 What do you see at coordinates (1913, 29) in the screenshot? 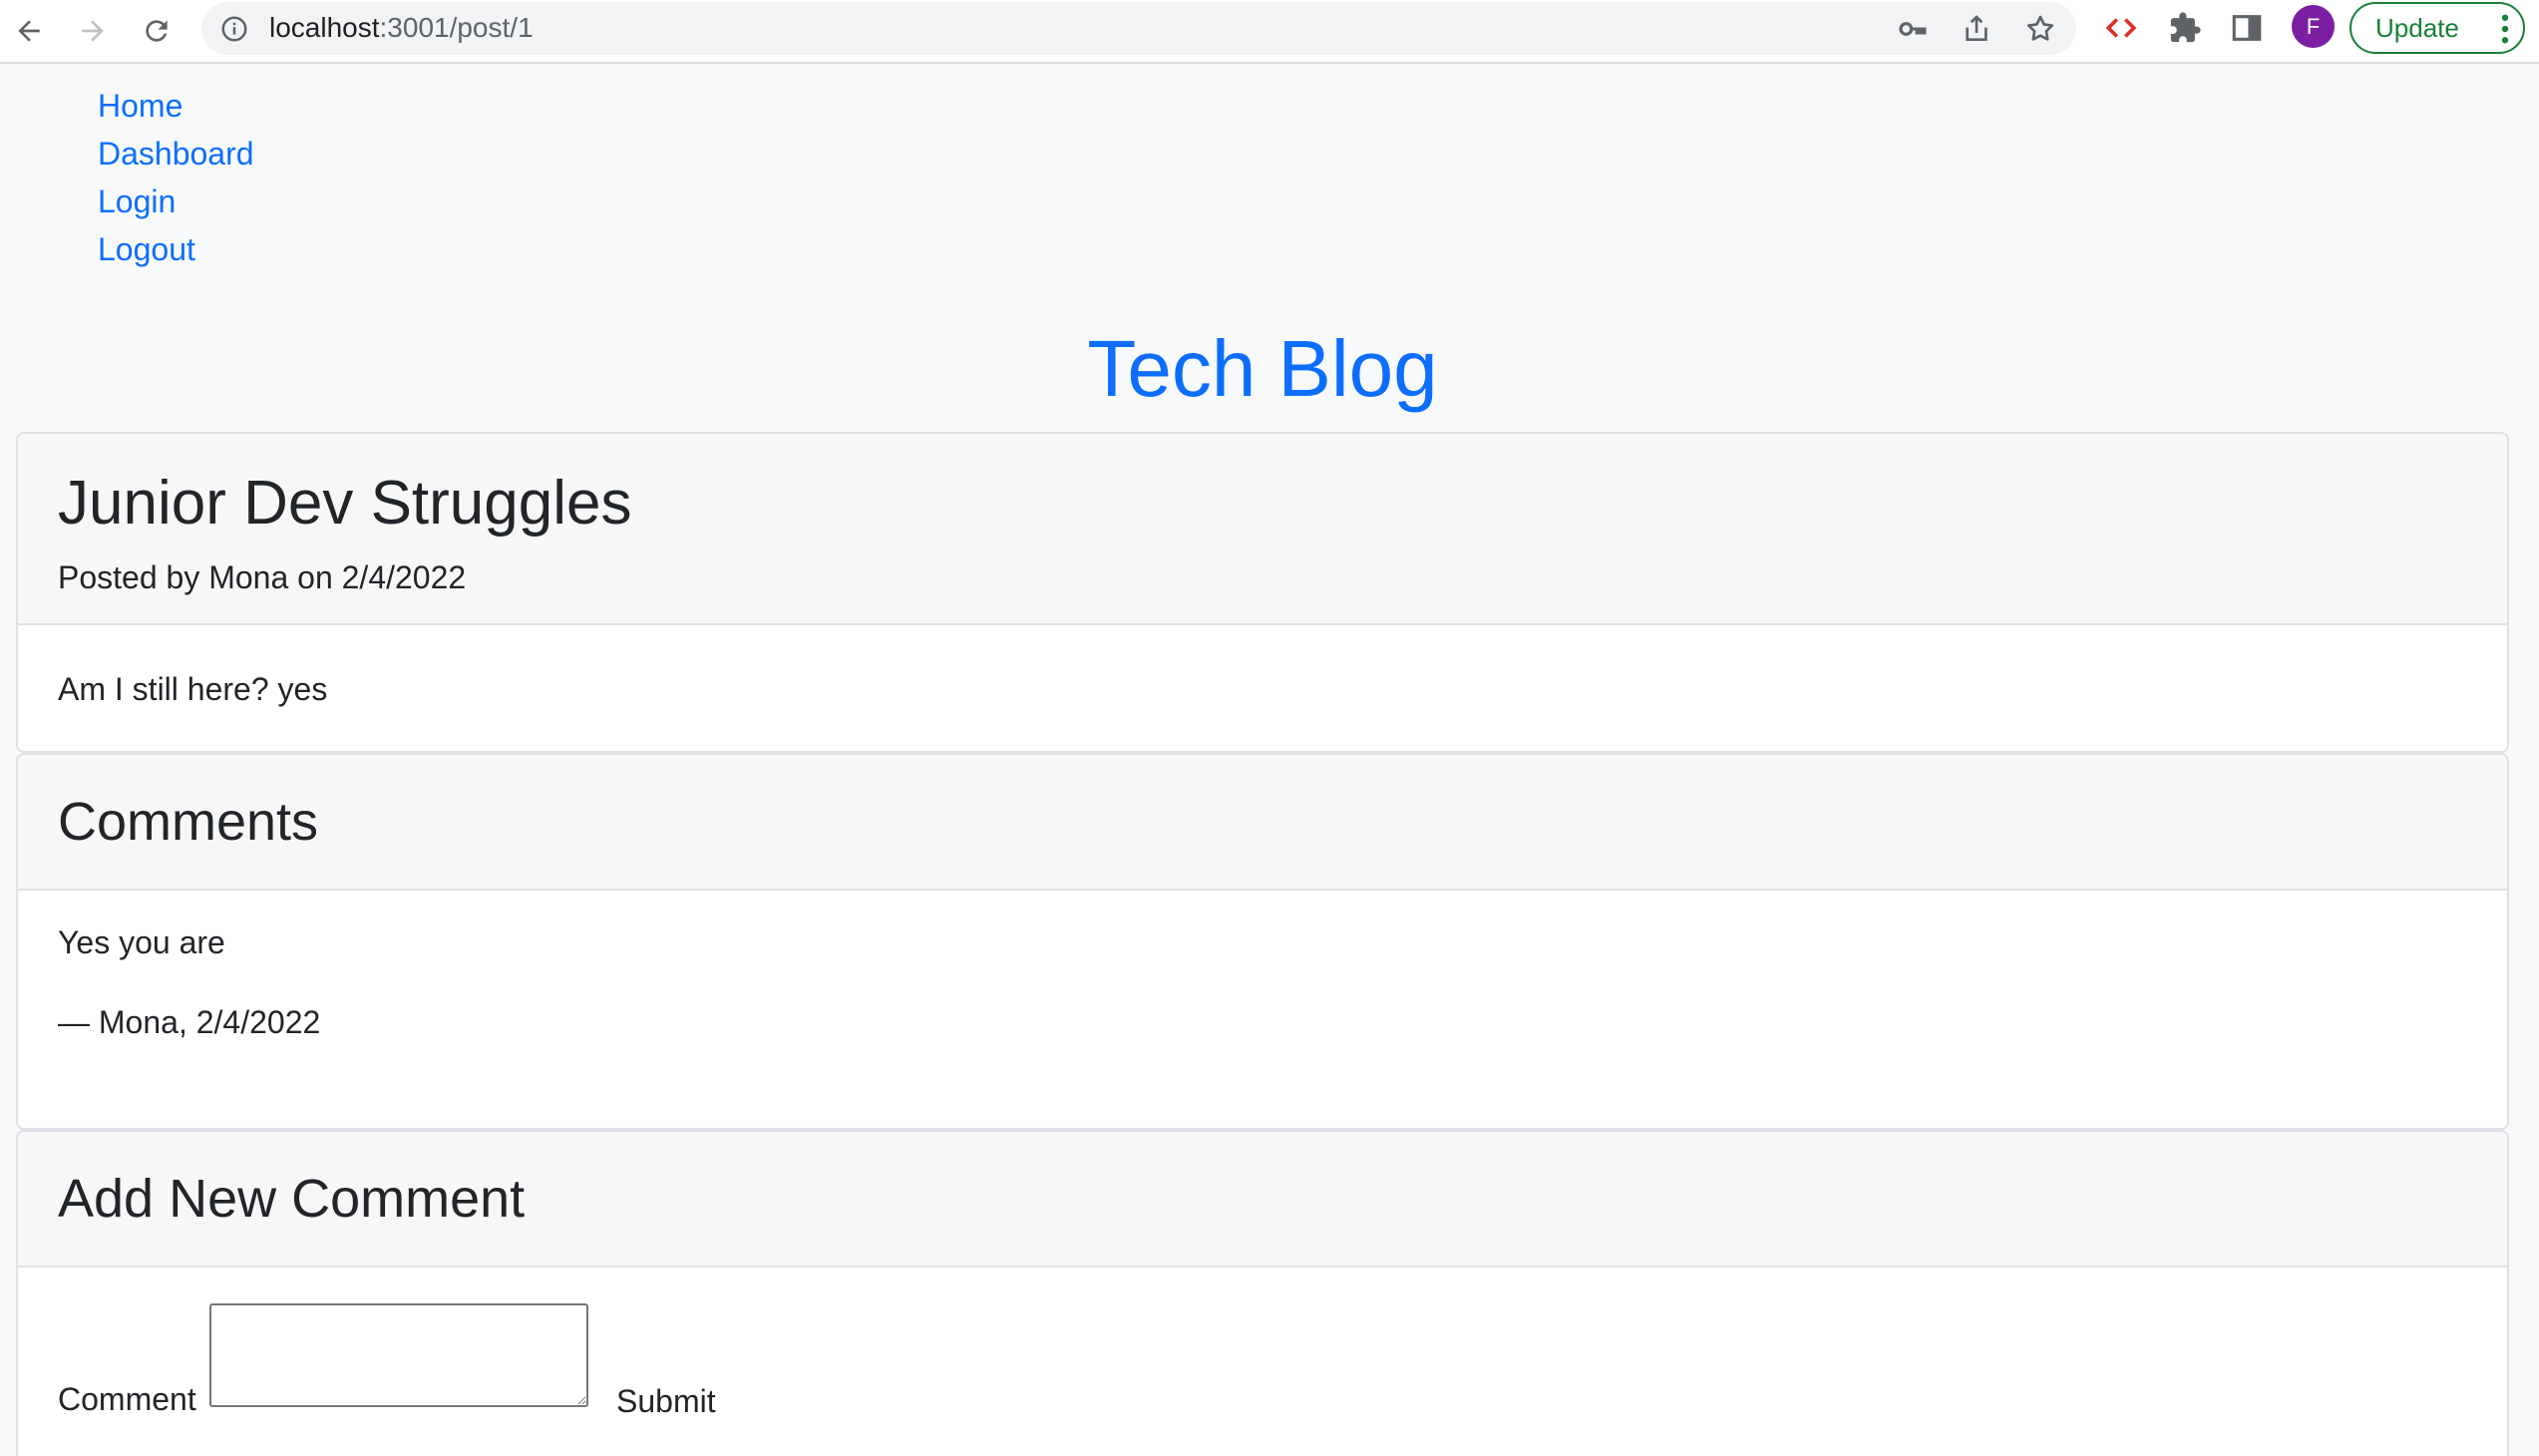
I see `key-icon` at bounding box center [1913, 29].